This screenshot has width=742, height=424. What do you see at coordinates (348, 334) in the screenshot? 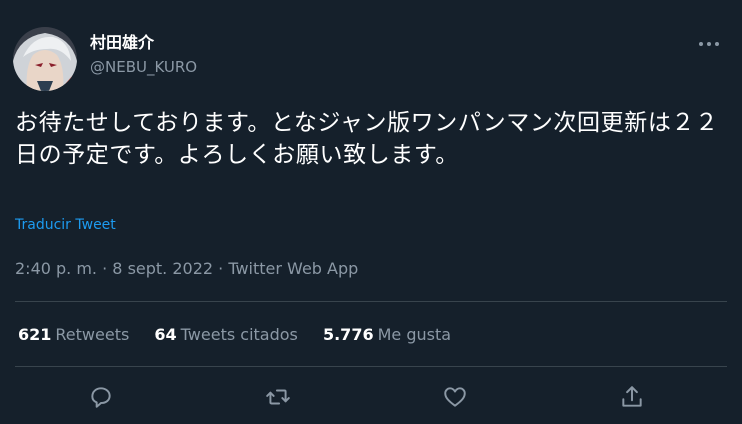
I see `likes-count: 5.776` at bounding box center [348, 334].